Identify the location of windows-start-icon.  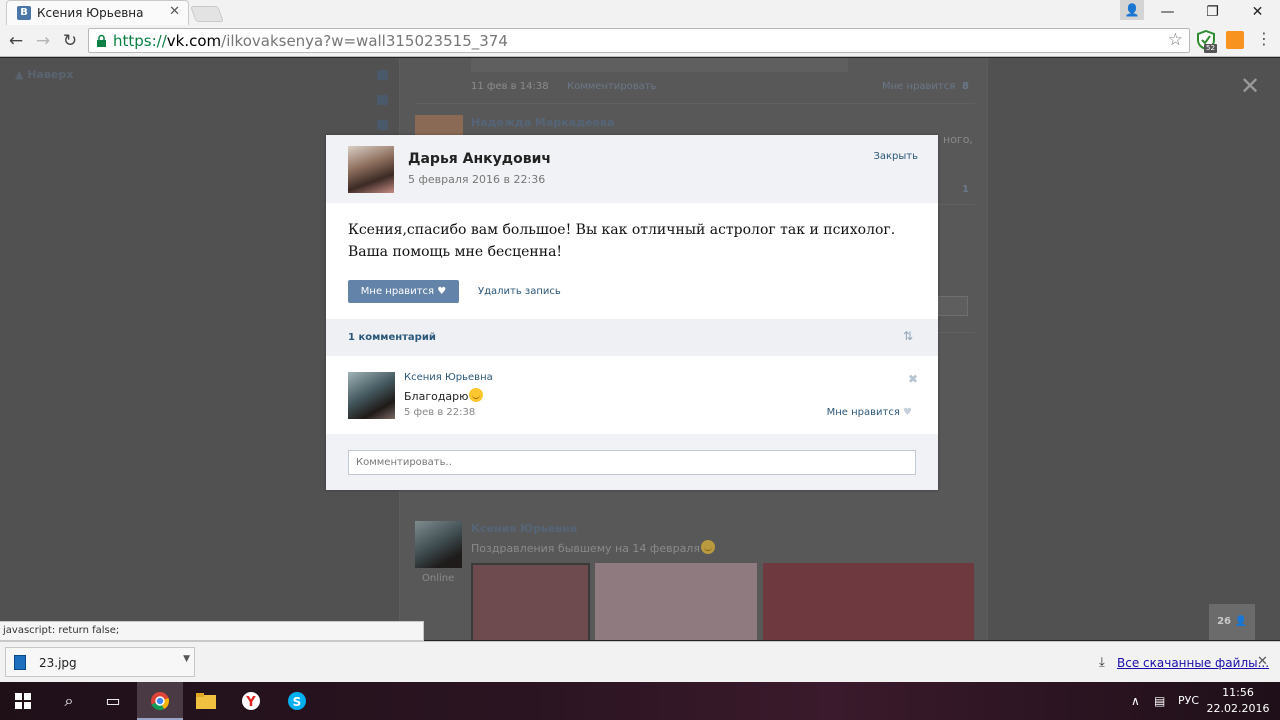
(23, 701).